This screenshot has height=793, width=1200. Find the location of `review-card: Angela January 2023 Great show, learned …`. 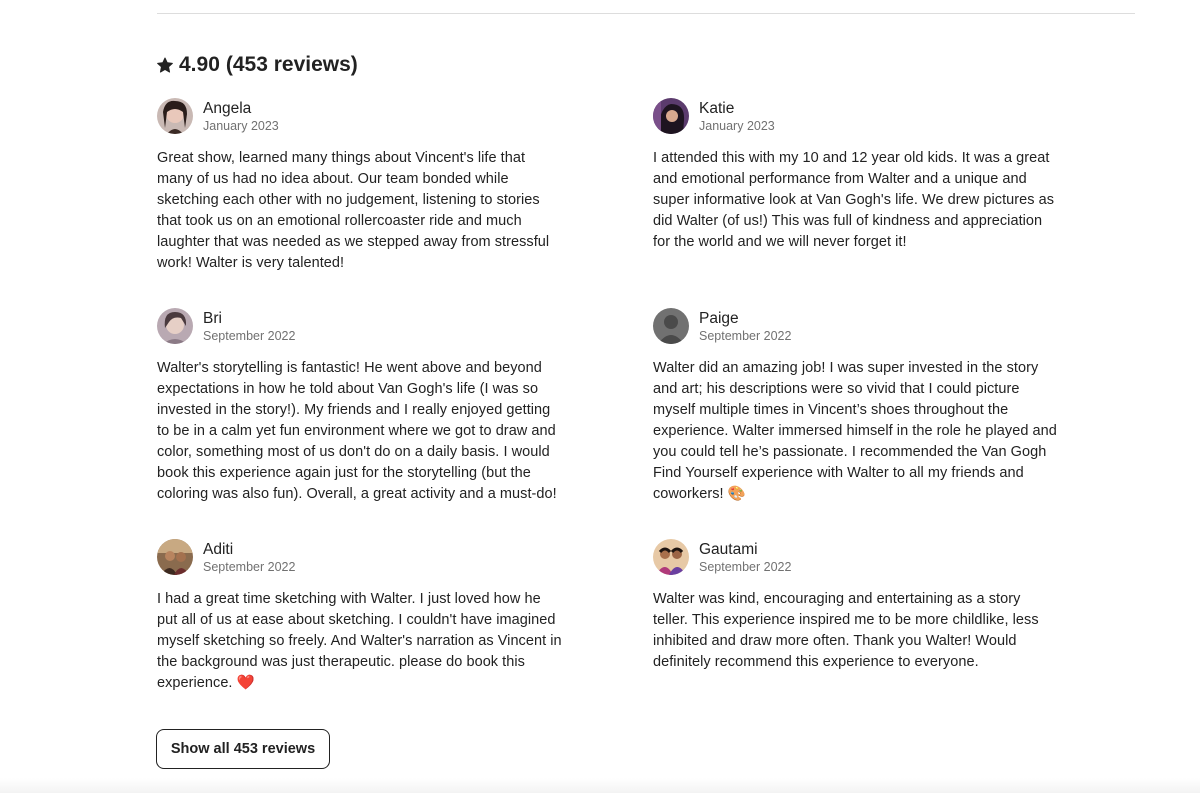

review-card: Angela January 2023 Great show, learned … is located at coordinates (359, 186).